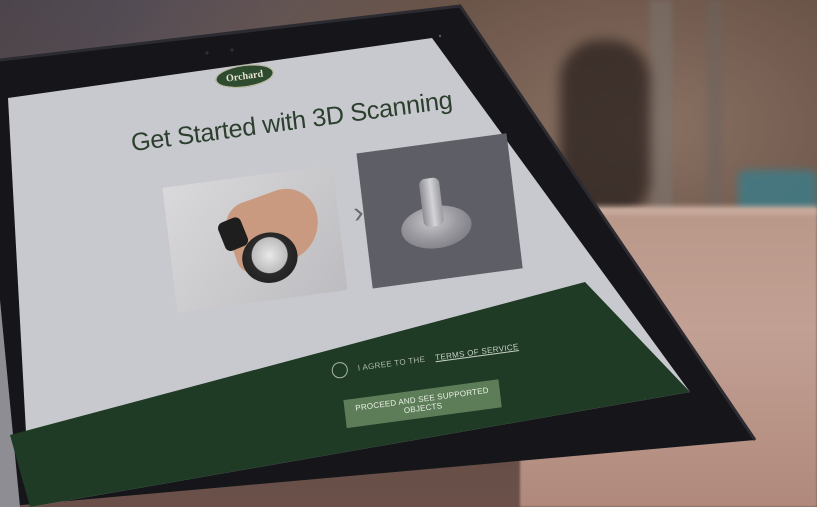 This screenshot has height=507, width=817. Describe the element at coordinates (391, 363) in the screenshot. I see `agree-label: I AGREE TO THE` at that location.